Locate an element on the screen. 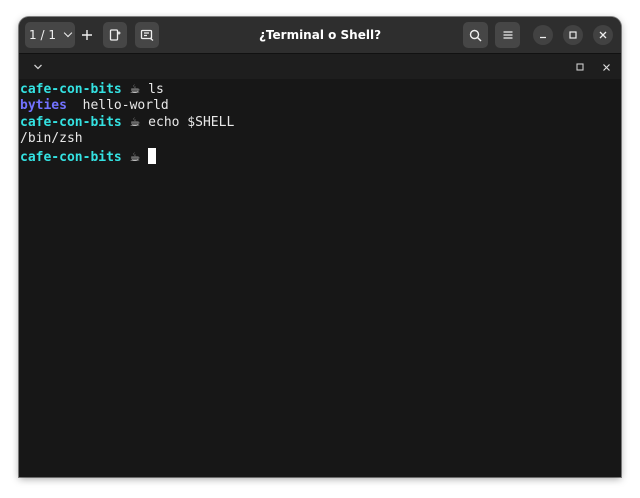 This screenshot has height=498, width=640. new-window-icon is located at coordinates (147, 35).